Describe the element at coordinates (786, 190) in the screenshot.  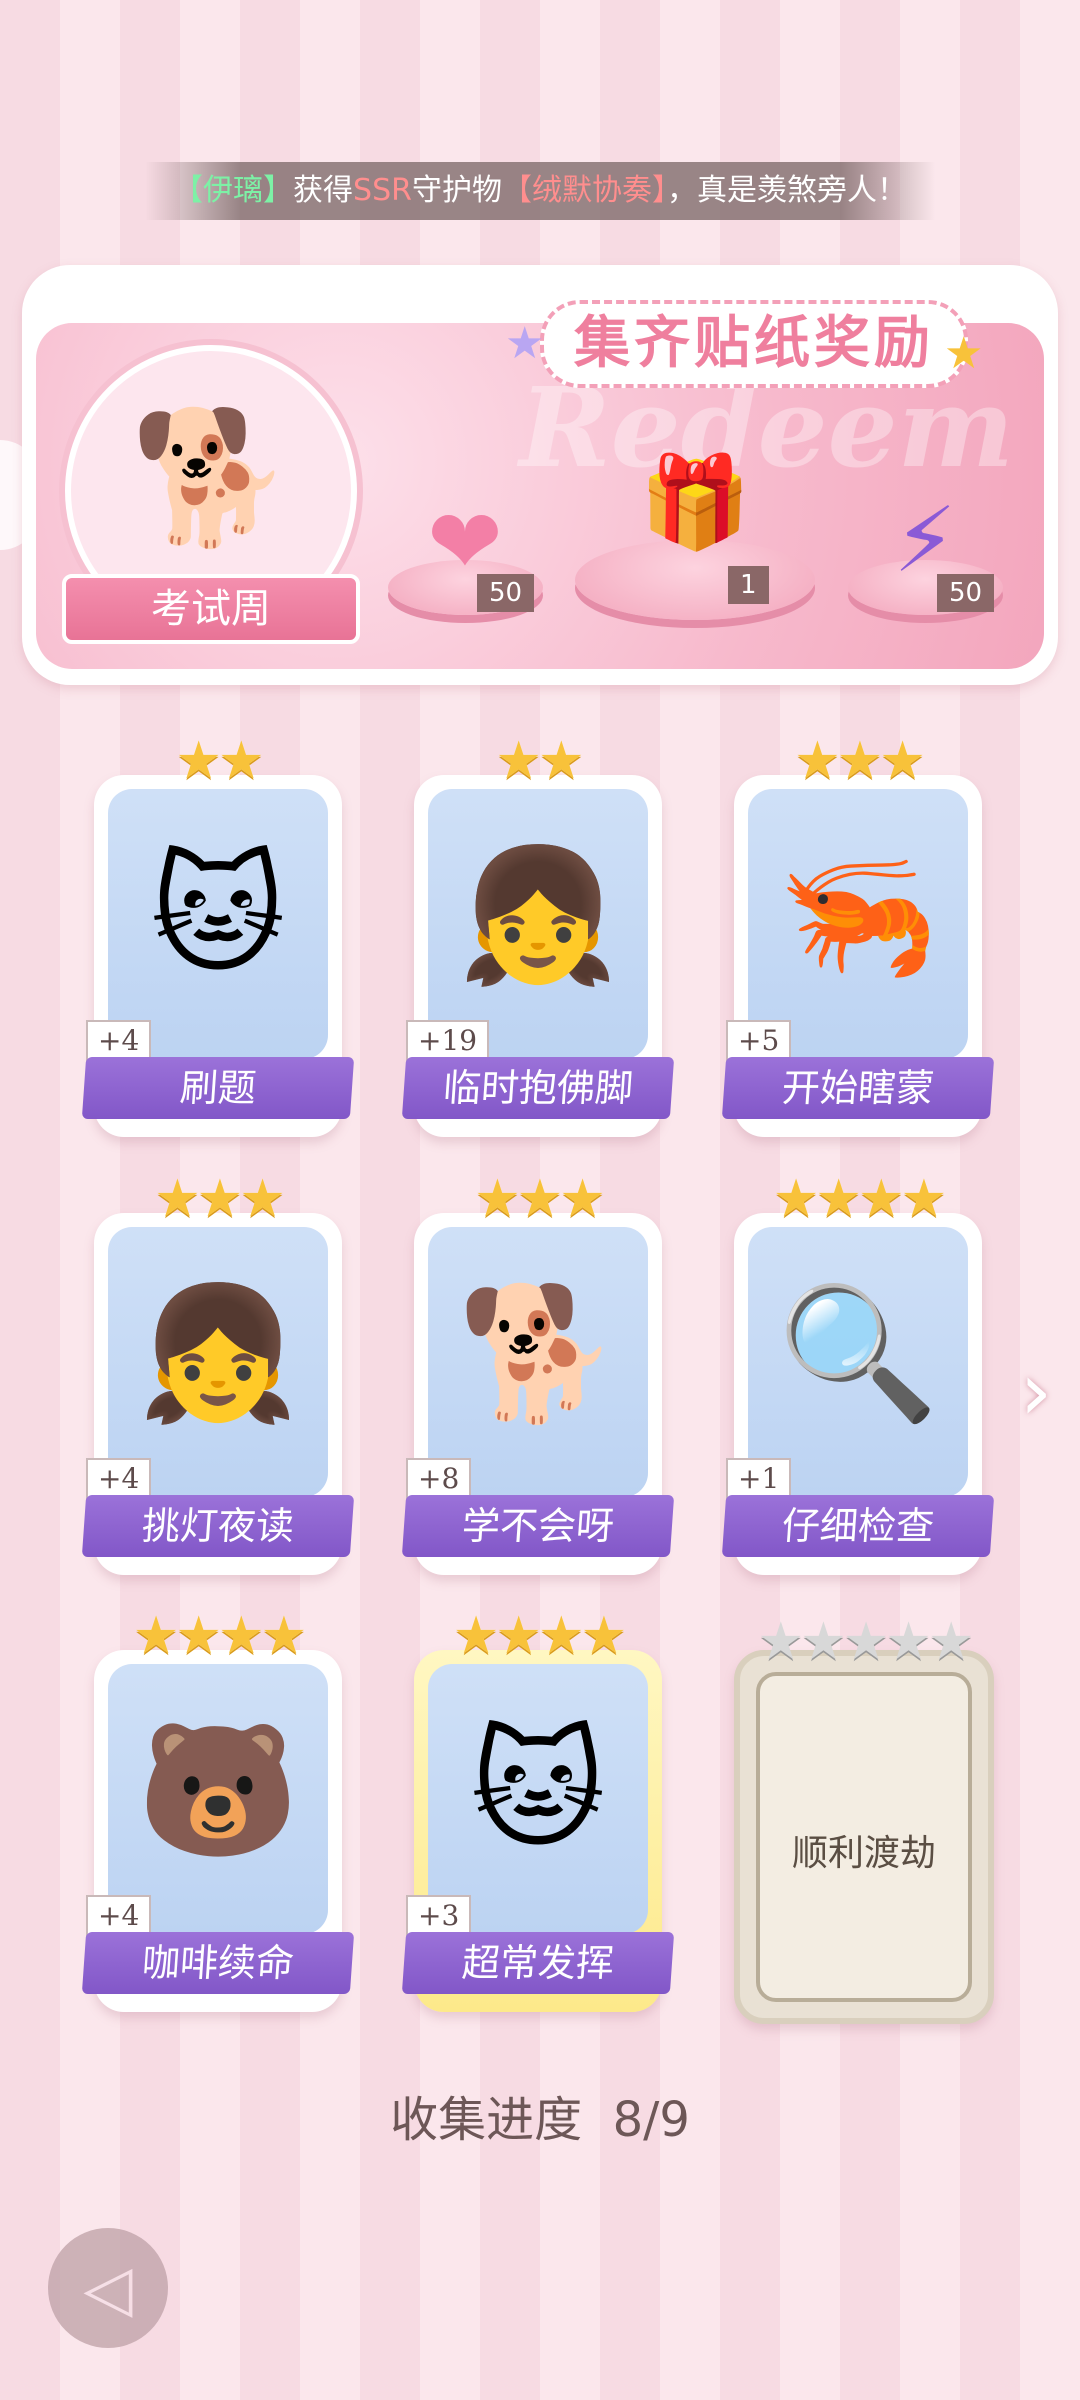
I see `ticker-tail: ，真是羡煞旁人！` at that location.